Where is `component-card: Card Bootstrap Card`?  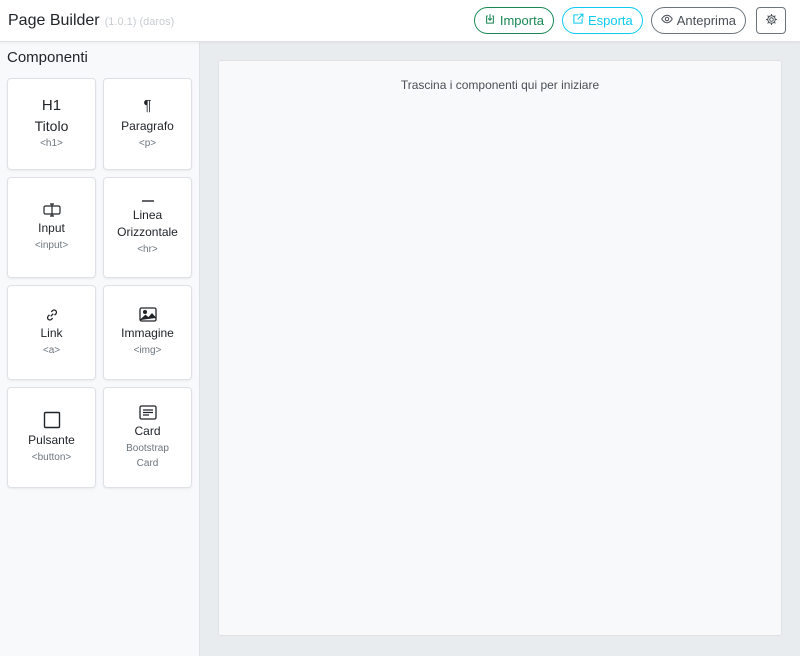
component-card: Card Bootstrap Card is located at coordinates (147, 437).